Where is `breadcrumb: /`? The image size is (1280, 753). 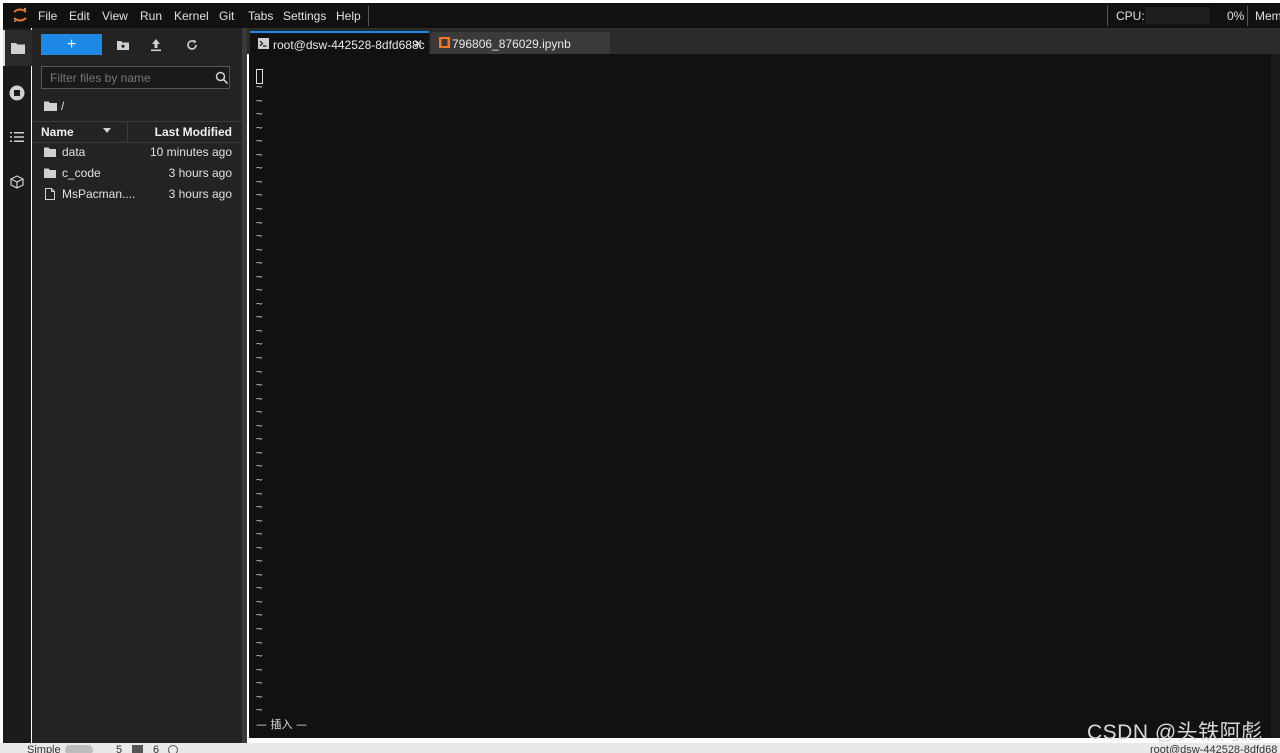
breadcrumb: / is located at coordinates (54, 106).